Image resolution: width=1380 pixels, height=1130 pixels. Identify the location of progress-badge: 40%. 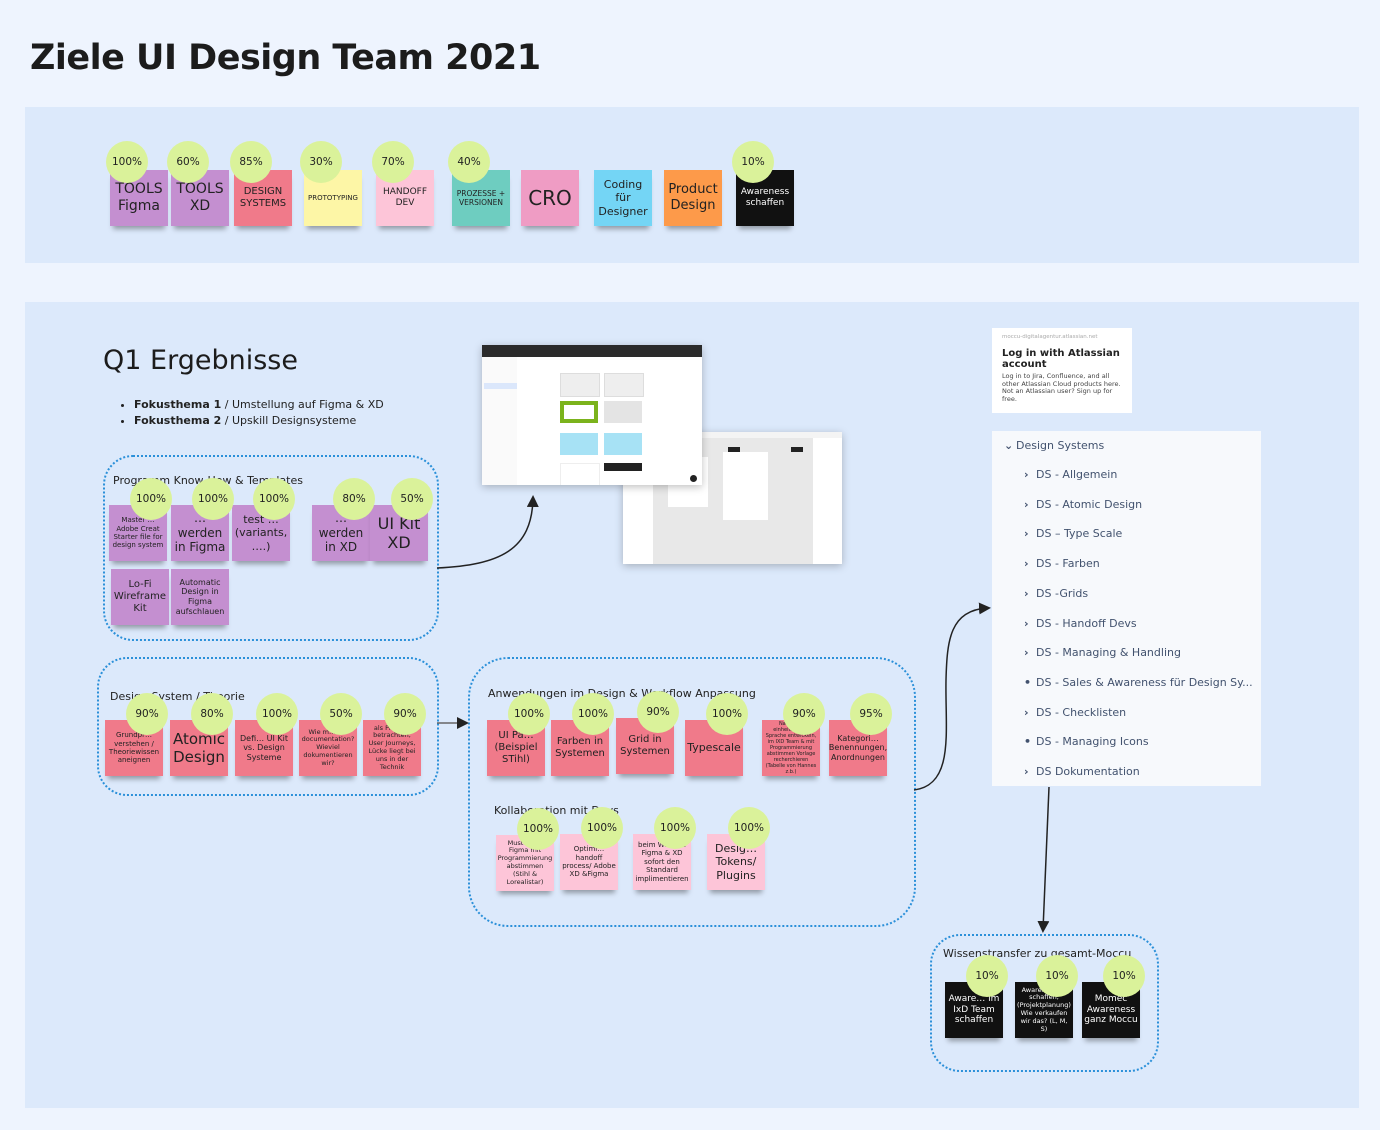
(469, 162).